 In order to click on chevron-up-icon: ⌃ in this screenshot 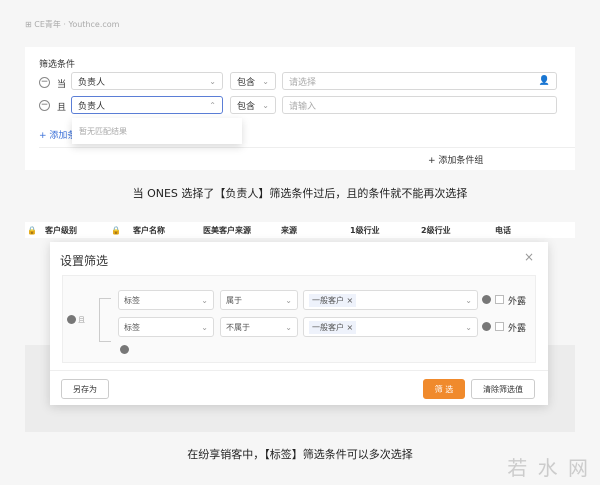, I will do `click(212, 105)`.